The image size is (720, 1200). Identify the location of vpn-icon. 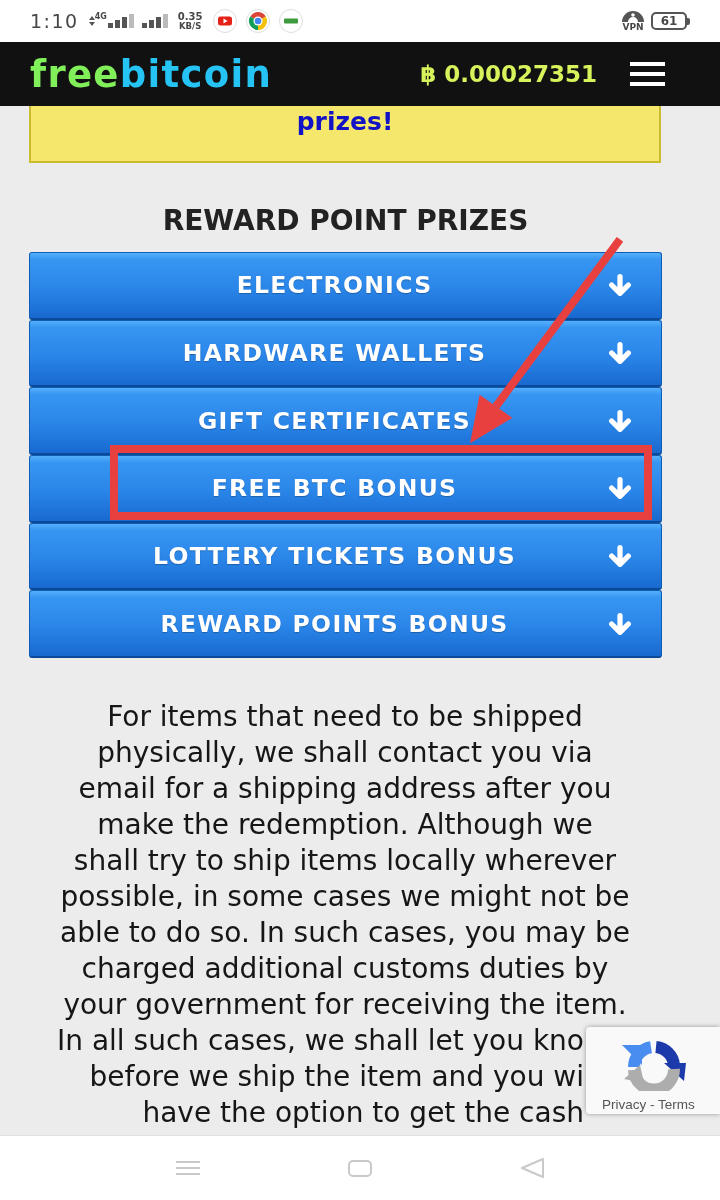
(633, 16).